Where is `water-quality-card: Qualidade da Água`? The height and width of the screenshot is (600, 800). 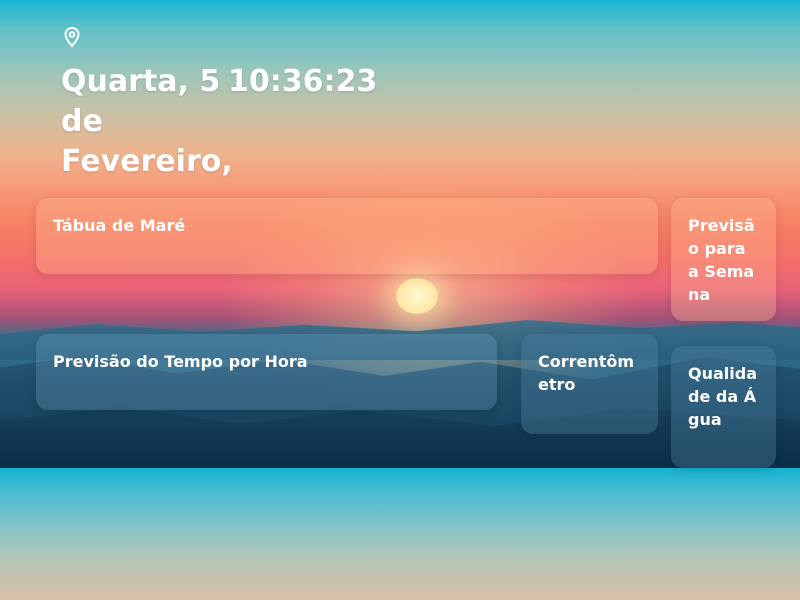
water-quality-card: Qualidade da Água is located at coordinates (723, 407).